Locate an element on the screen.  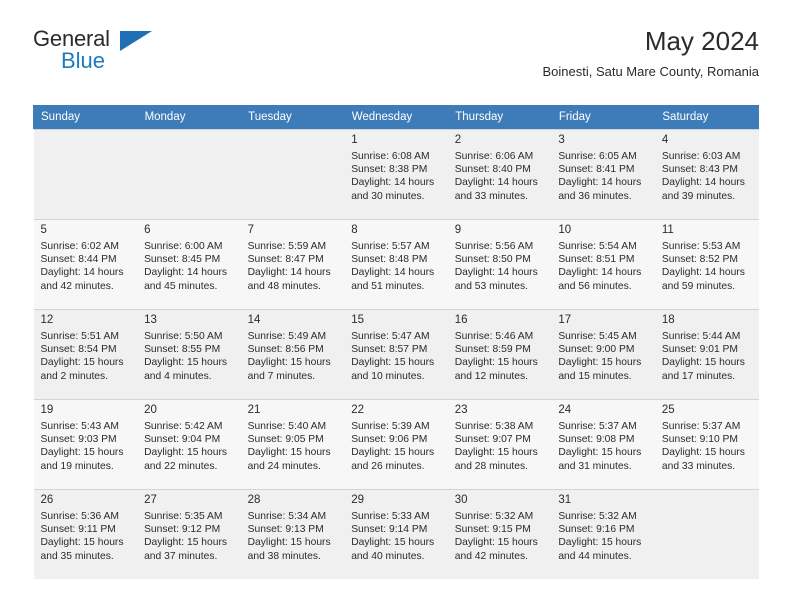
sunset-text: Sunset: 9:11 PM is located at coordinates (78, 530).